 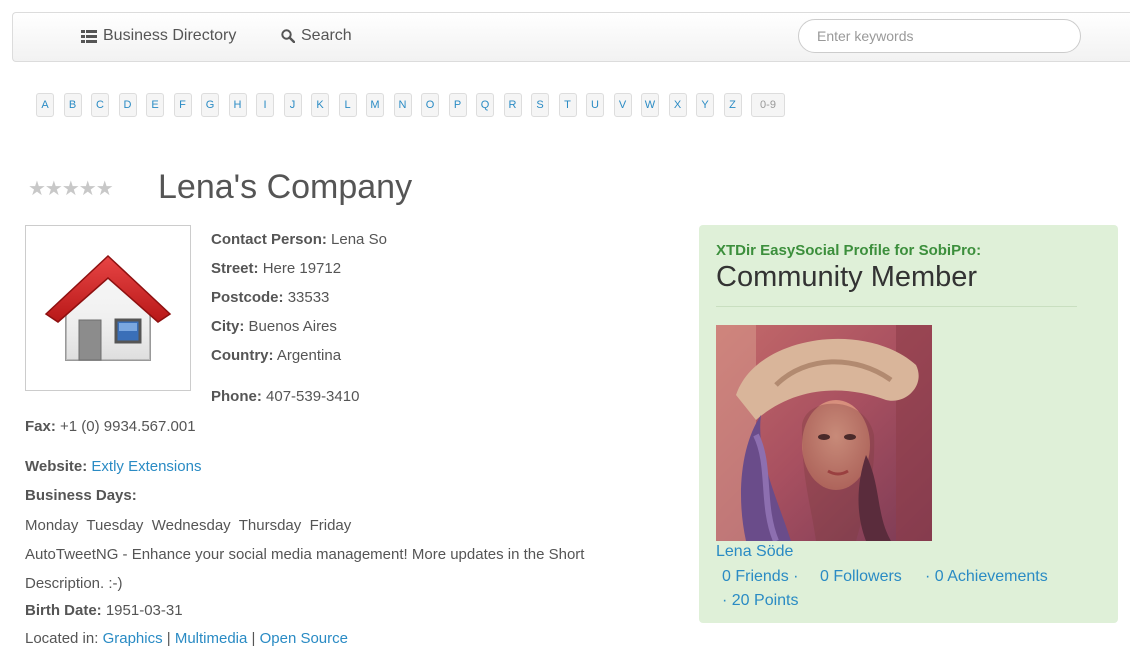 I want to click on birth-date-label: Birth Date:, so click(x=63, y=610).